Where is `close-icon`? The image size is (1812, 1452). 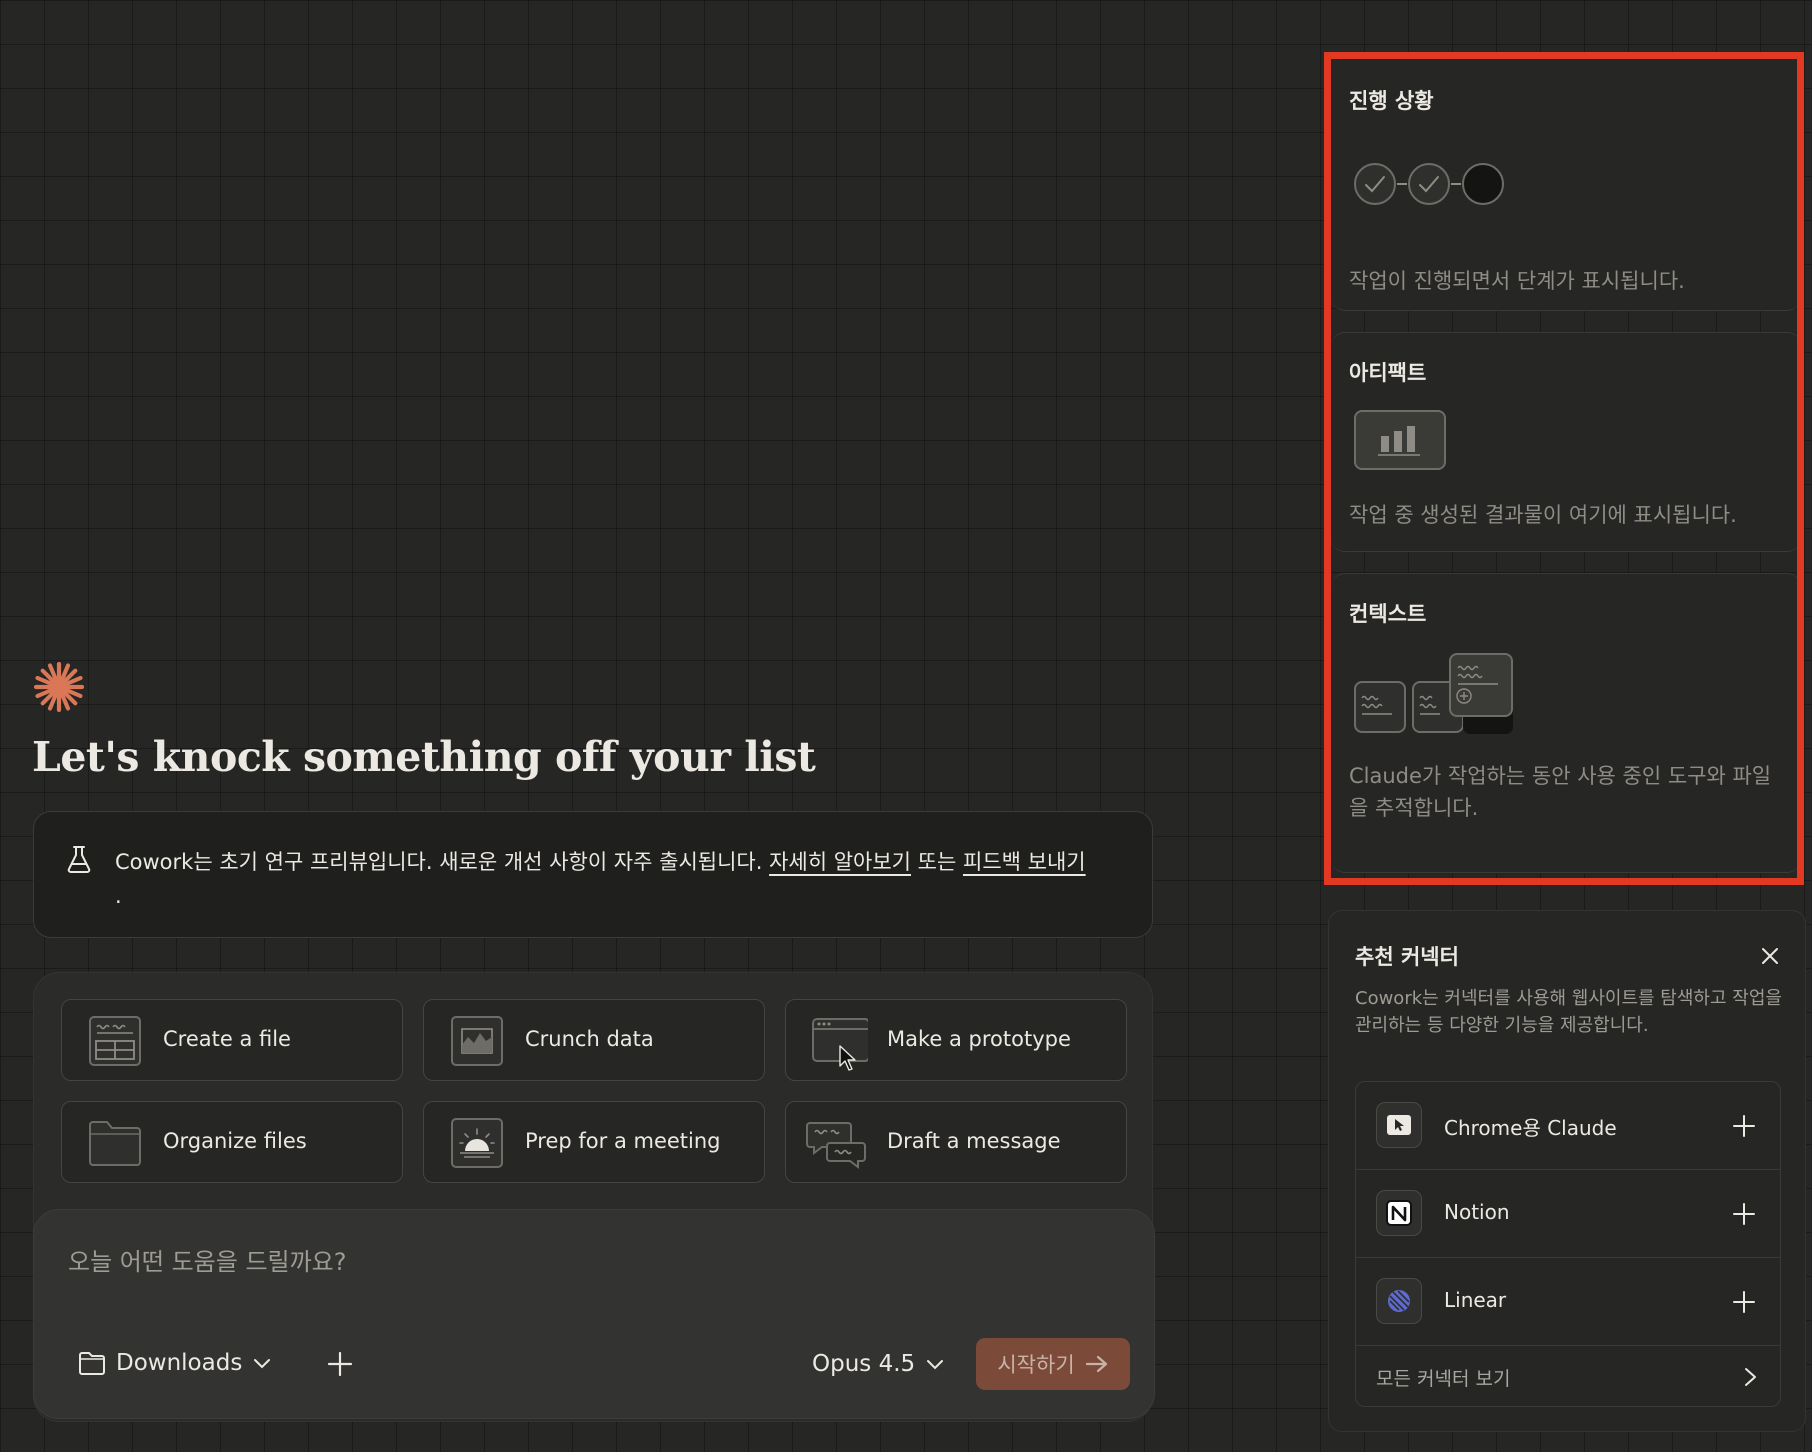 close-icon is located at coordinates (1770, 956).